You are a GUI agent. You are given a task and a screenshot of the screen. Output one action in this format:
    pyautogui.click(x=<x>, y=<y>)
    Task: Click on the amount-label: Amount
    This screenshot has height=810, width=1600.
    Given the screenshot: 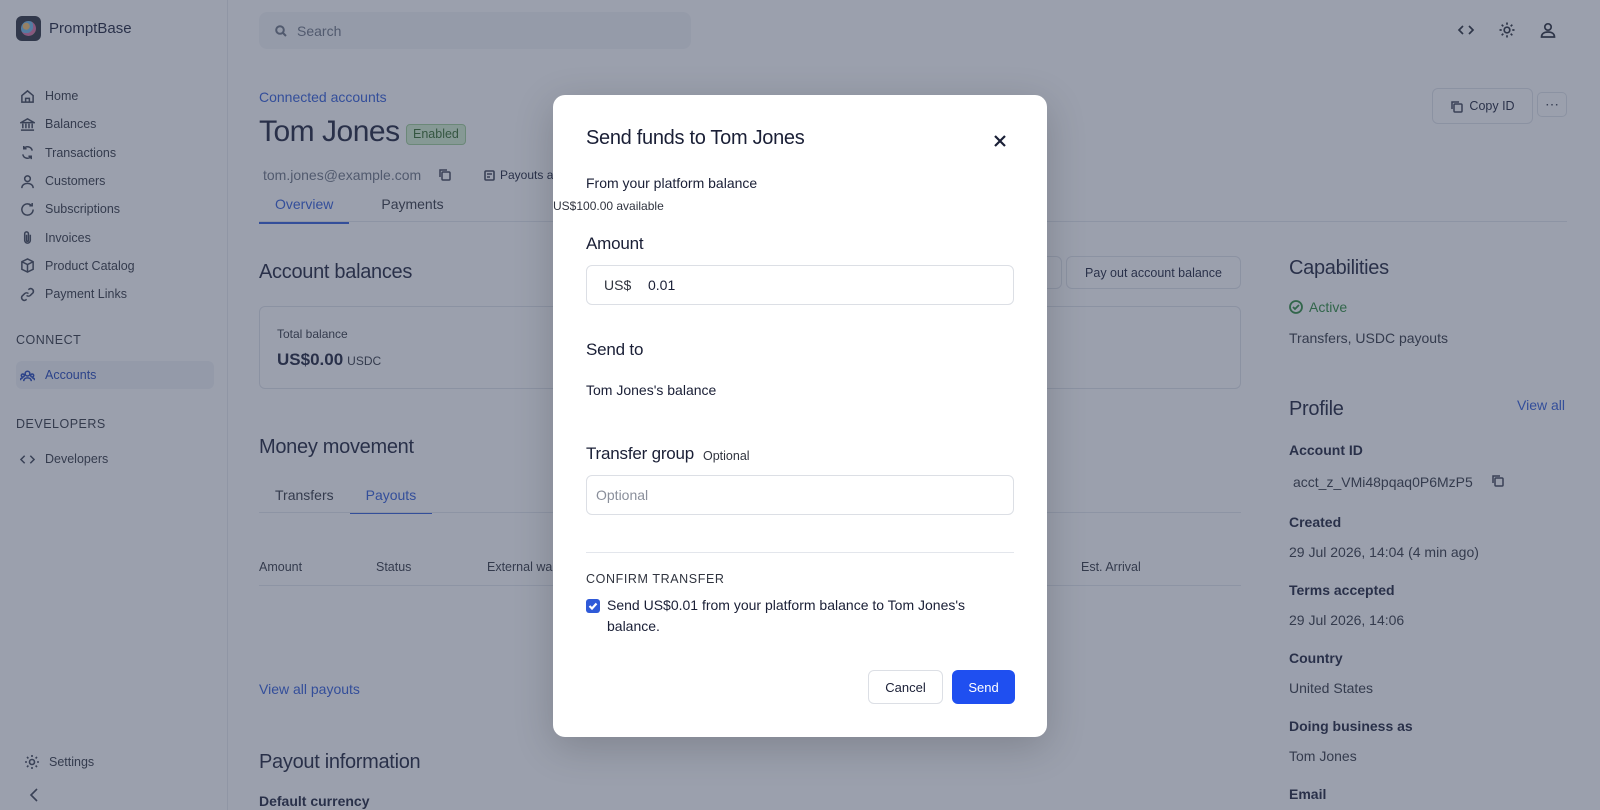 What is the action you would take?
    pyautogui.click(x=615, y=243)
    